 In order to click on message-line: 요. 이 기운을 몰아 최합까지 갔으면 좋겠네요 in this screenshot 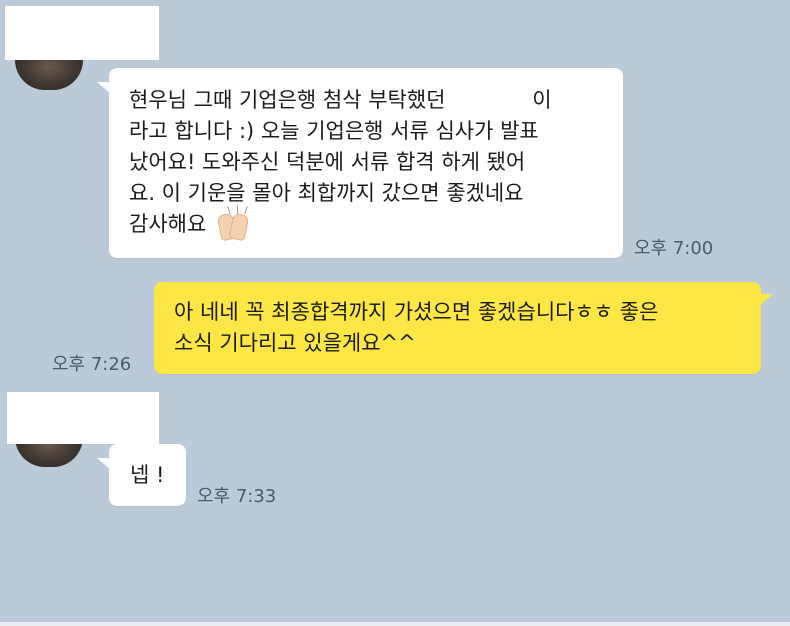, I will do `click(326, 193)`.